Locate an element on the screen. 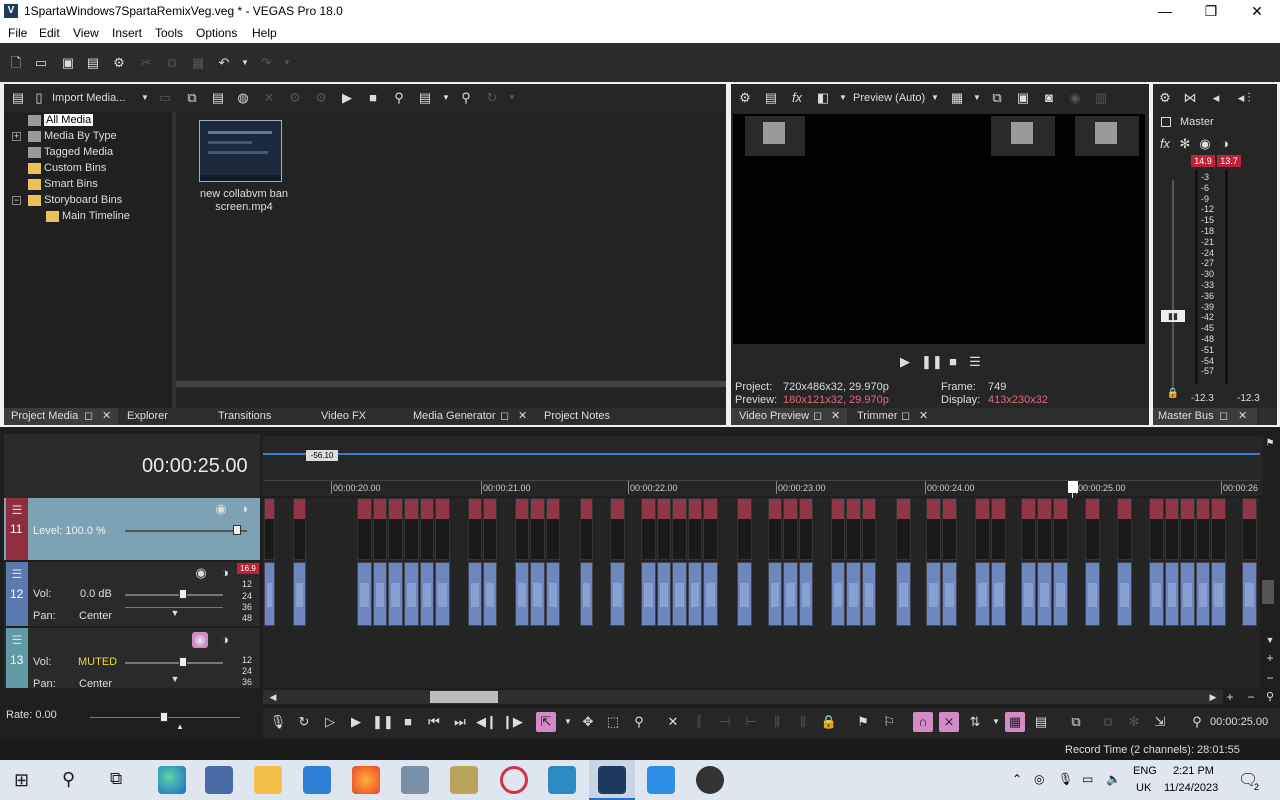 The height and width of the screenshot is (800, 1280). lock-envelopes-icon: ▦ is located at coordinates (1015, 722).